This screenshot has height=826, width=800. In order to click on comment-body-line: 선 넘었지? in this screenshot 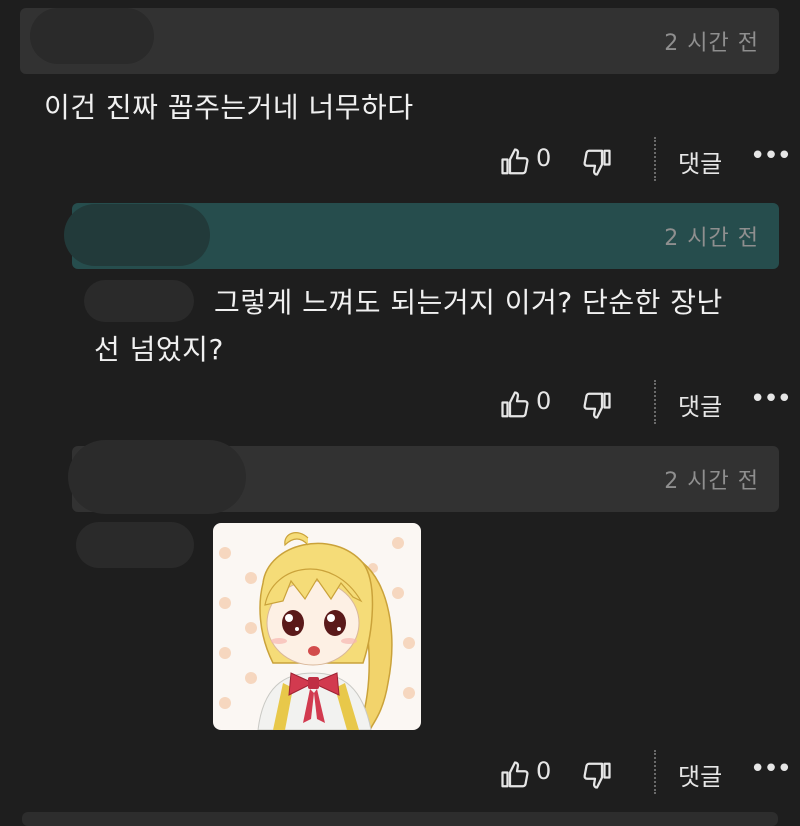, I will do `click(159, 349)`.